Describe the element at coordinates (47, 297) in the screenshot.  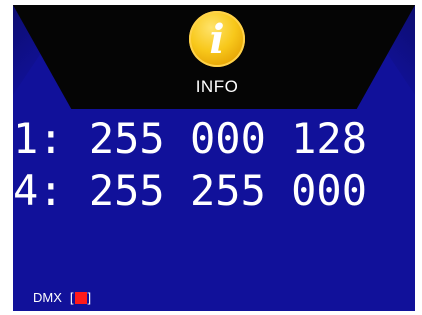
I see `dmx-label: DMX` at that location.